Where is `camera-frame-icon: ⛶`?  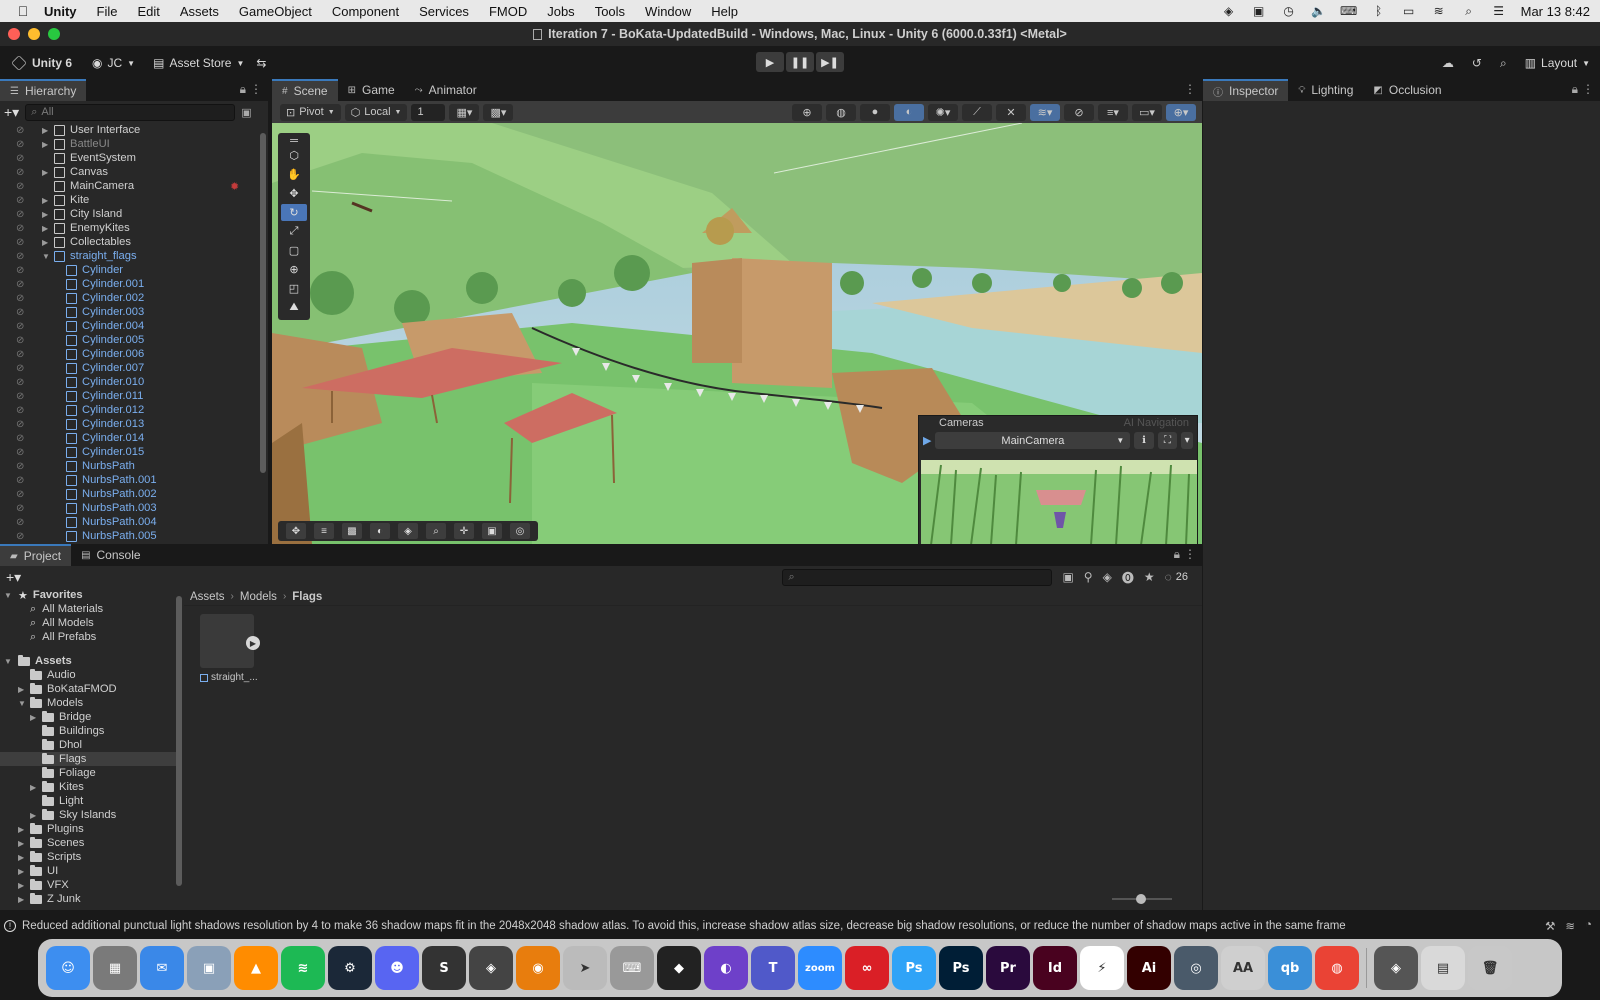 camera-frame-icon: ⛶ is located at coordinates (1167, 440).